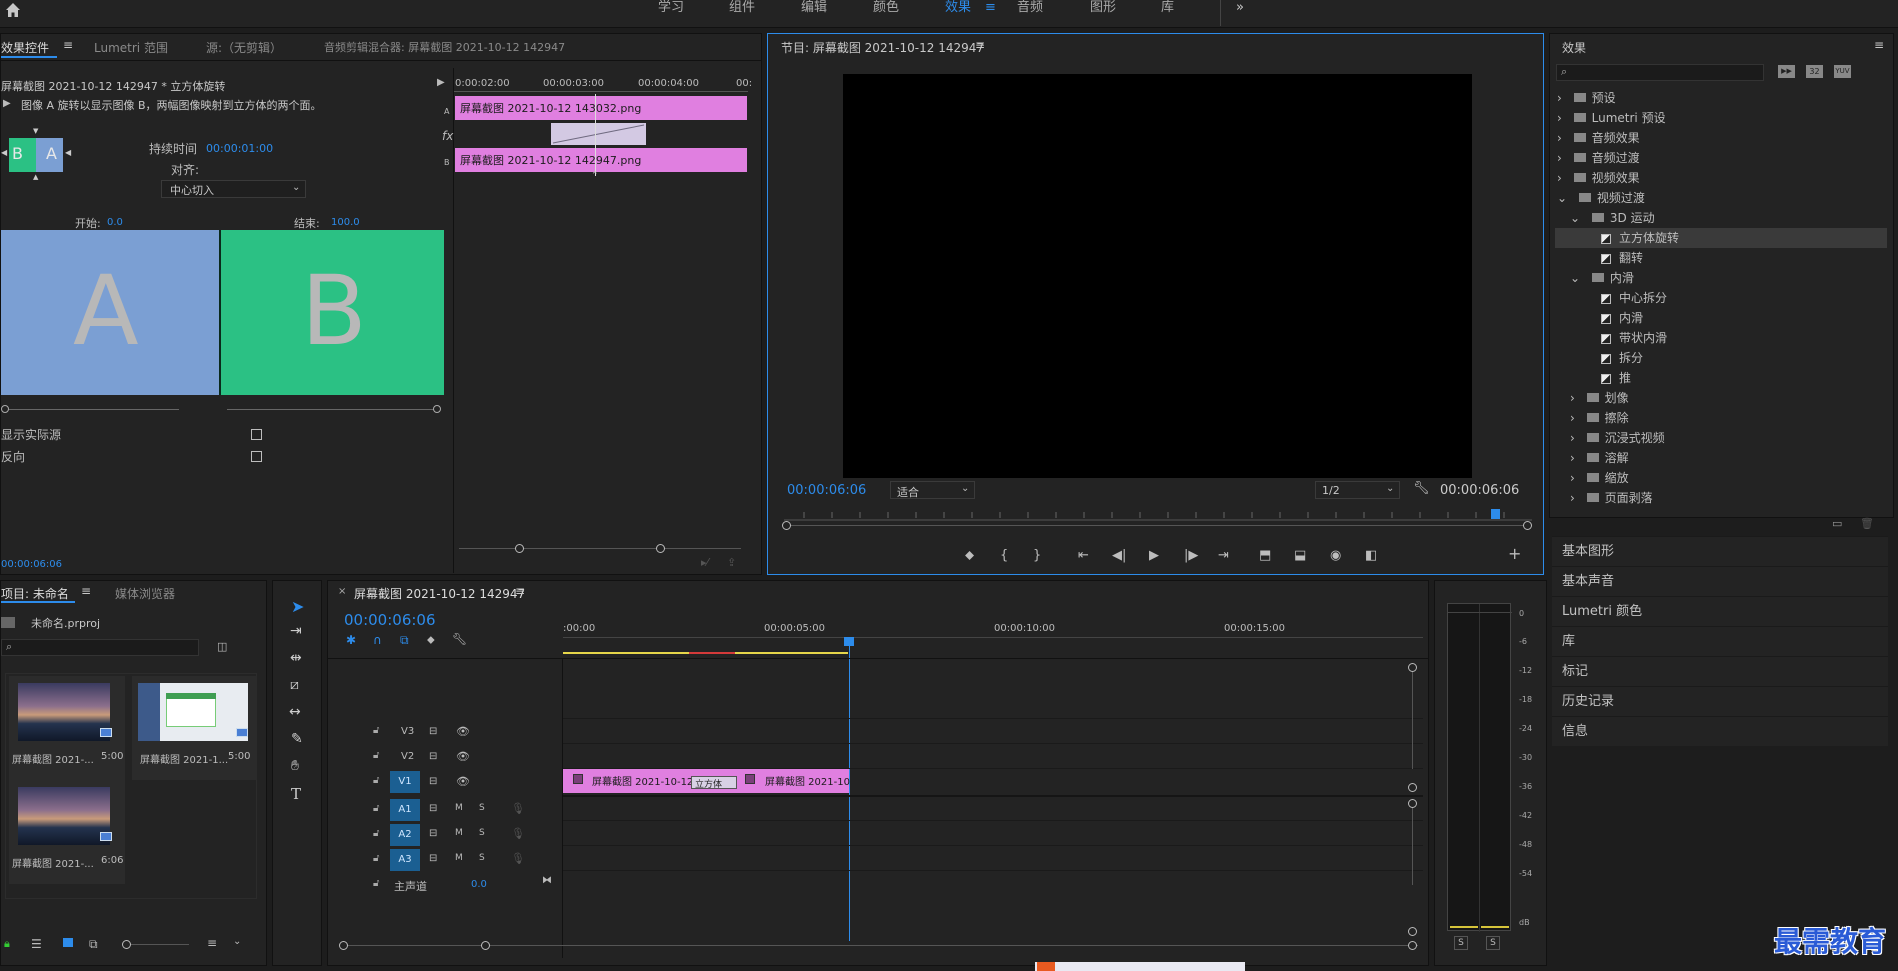  Describe the element at coordinates (479, 884) in the screenshot. I see `master-volume-value: 0.0` at that location.